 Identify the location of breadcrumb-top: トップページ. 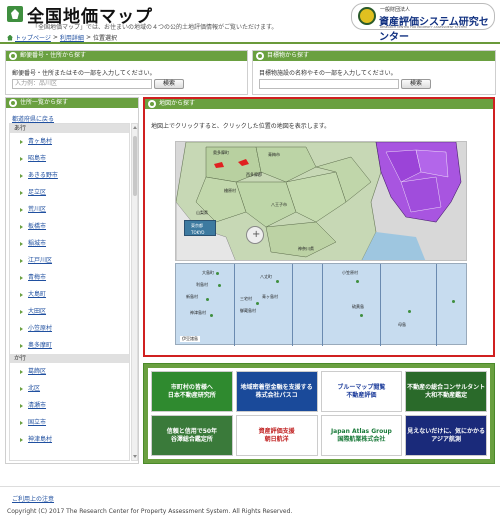
(33, 37).